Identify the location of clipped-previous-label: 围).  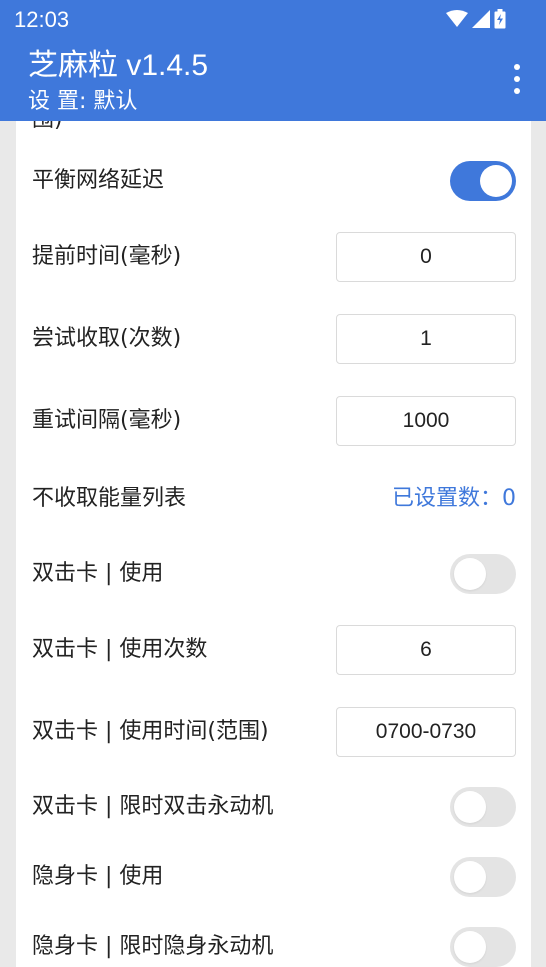
(47, 128).